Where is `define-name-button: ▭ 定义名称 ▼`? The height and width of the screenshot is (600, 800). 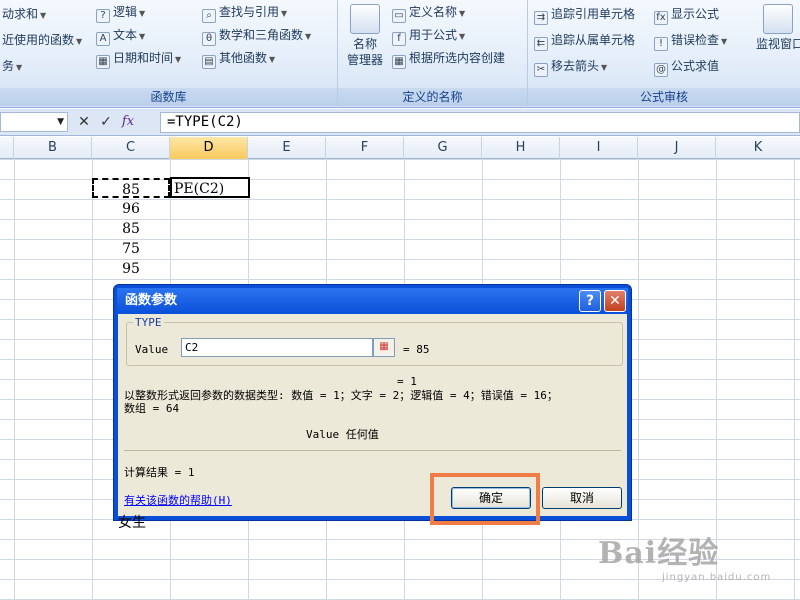 define-name-button: ▭ 定义名称 ▼ is located at coordinates (429, 12).